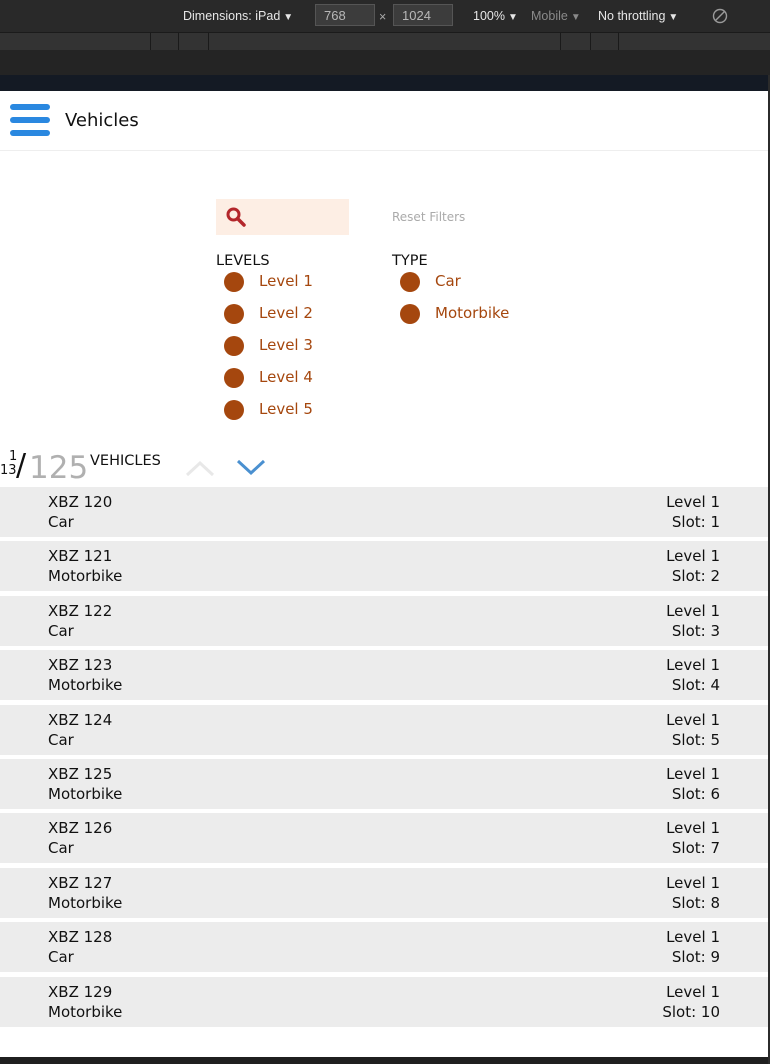  Describe the element at coordinates (251, 468) in the screenshot. I see `chevron-down-icon` at that location.